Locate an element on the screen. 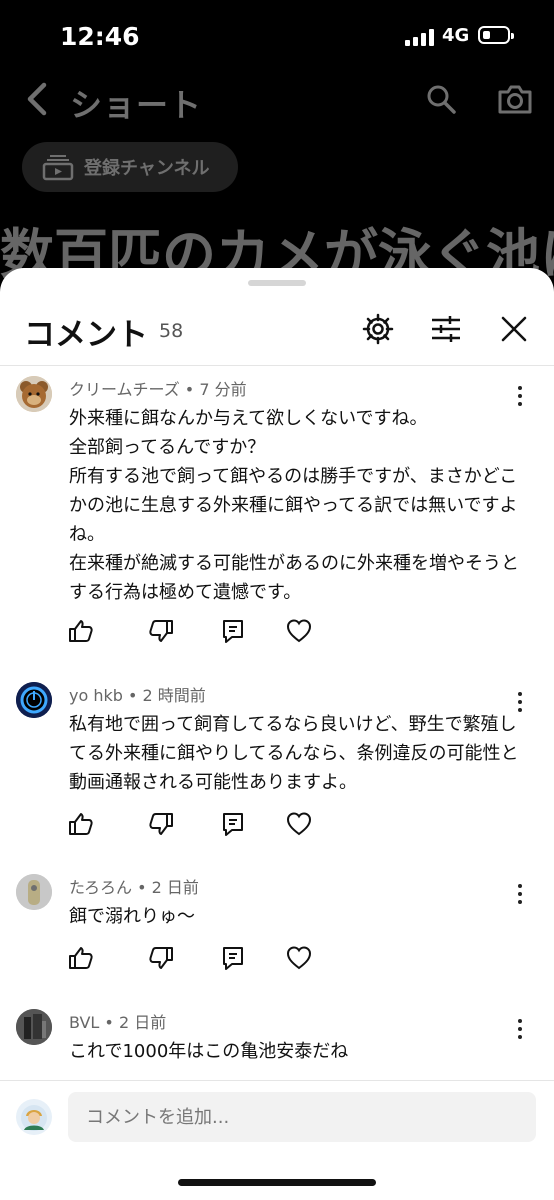 This screenshot has width=554, height=1200. filter-icon is located at coordinates (446, 329).